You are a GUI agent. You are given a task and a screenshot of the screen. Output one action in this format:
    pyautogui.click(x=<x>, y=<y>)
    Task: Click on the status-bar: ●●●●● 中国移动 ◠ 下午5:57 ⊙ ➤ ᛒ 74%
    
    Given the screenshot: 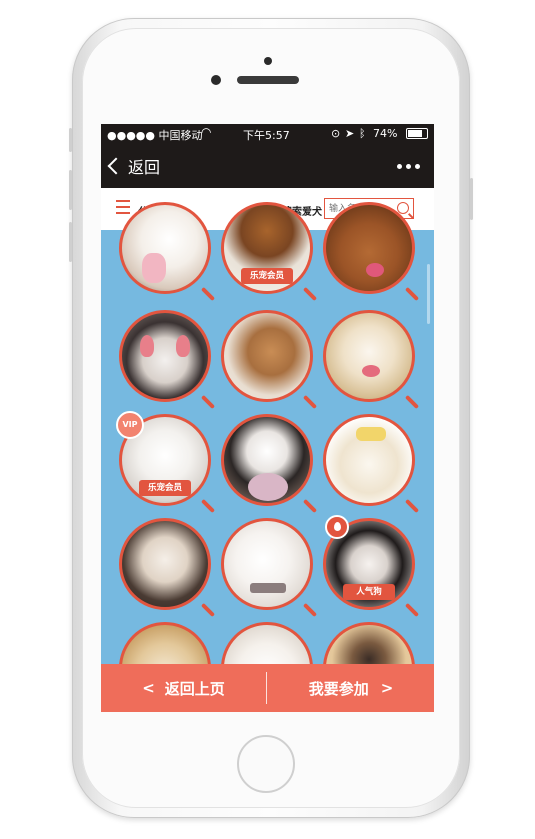 What is the action you would take?
    pyautogui.click(x=267, y=134)
    